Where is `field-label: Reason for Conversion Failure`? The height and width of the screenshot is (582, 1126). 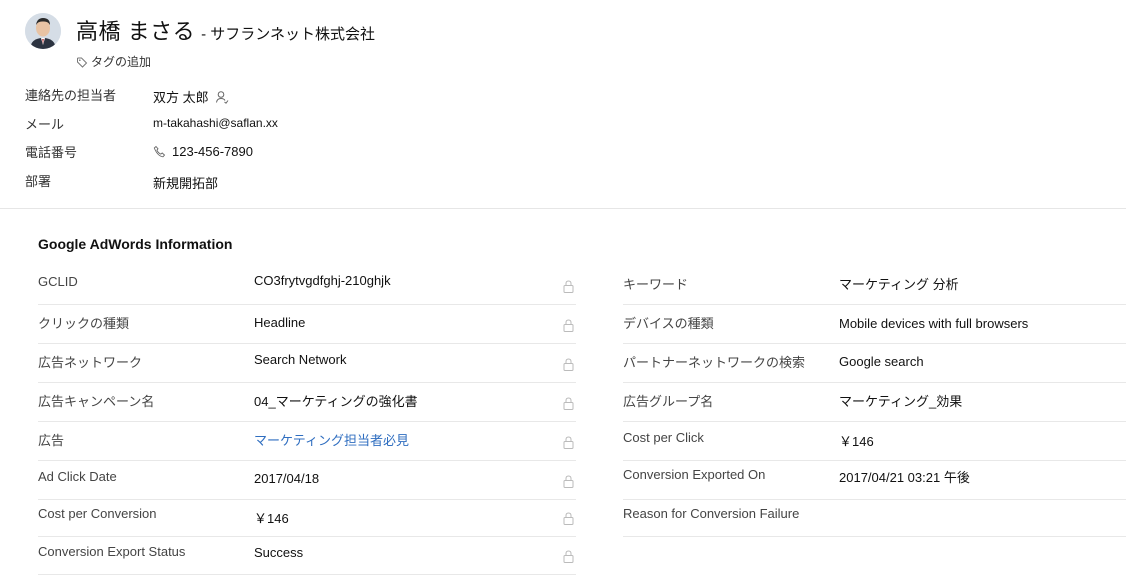
field-label: Reason for Conversion Failure is located at coordinates (711, 513).